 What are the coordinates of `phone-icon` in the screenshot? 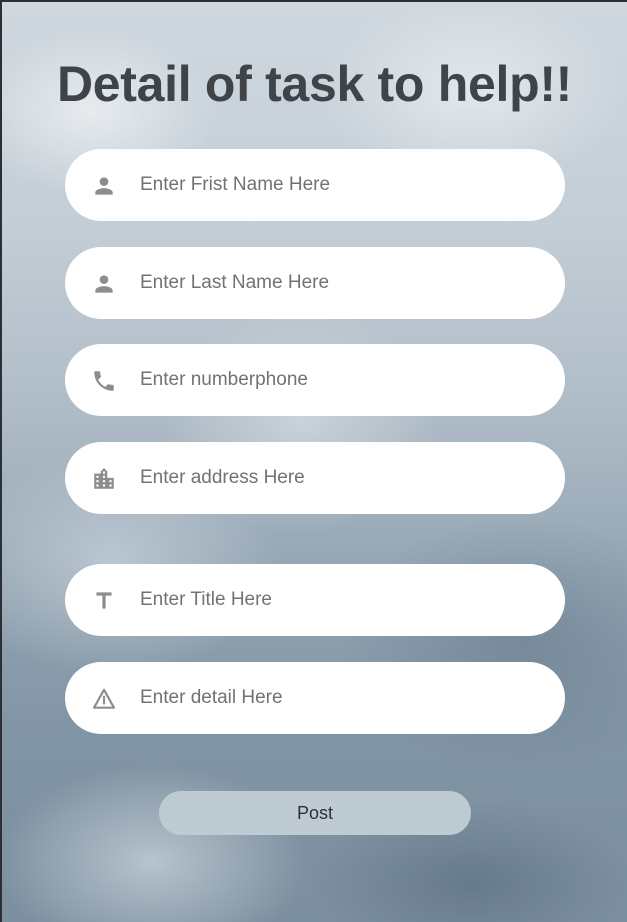 It's located at (104, 381).